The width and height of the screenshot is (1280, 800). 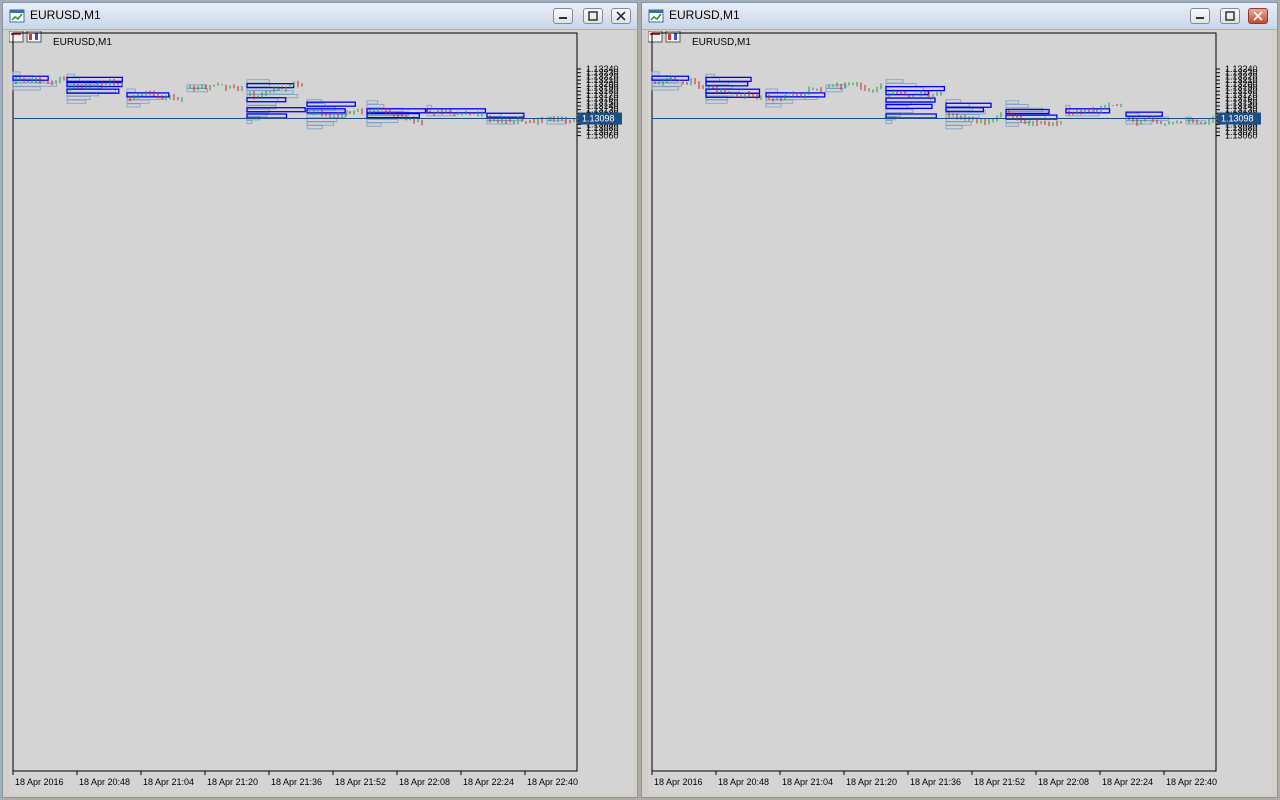 I want to click on x-tick-label: 18 Apr 22:40, so click(x=1191, y=782).